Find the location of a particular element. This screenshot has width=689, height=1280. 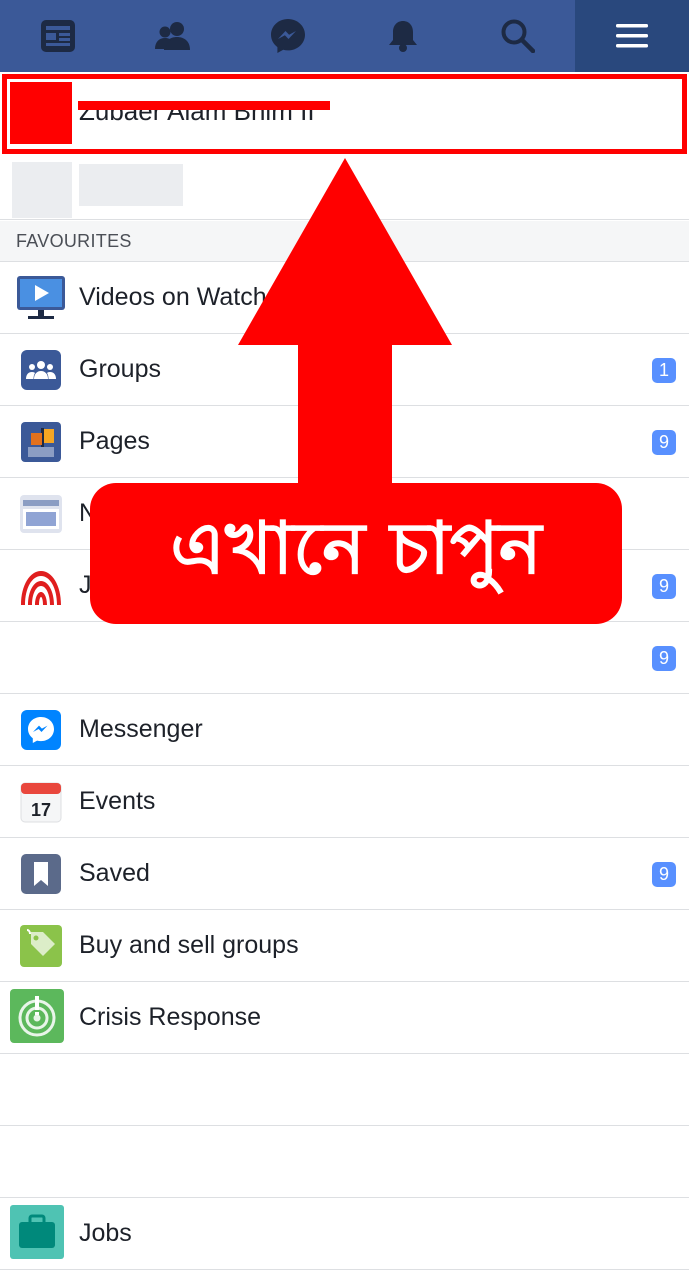

menu-item-pages: Pages 9 is located at coordinates (344, 442).